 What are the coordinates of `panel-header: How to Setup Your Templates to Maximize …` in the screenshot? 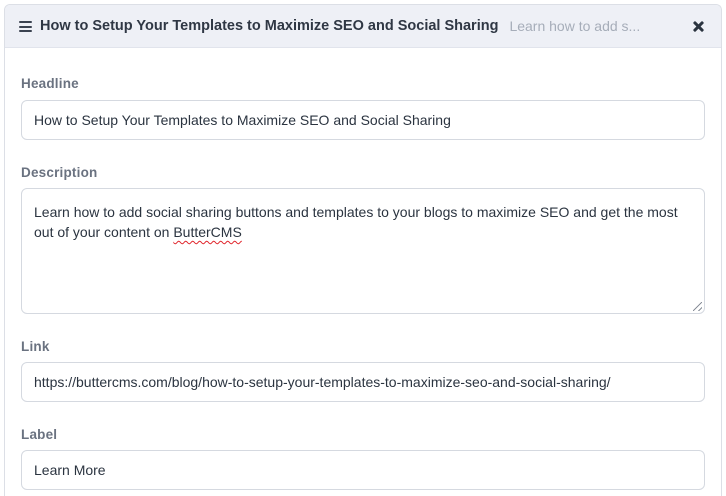 It's located at (363, 26).